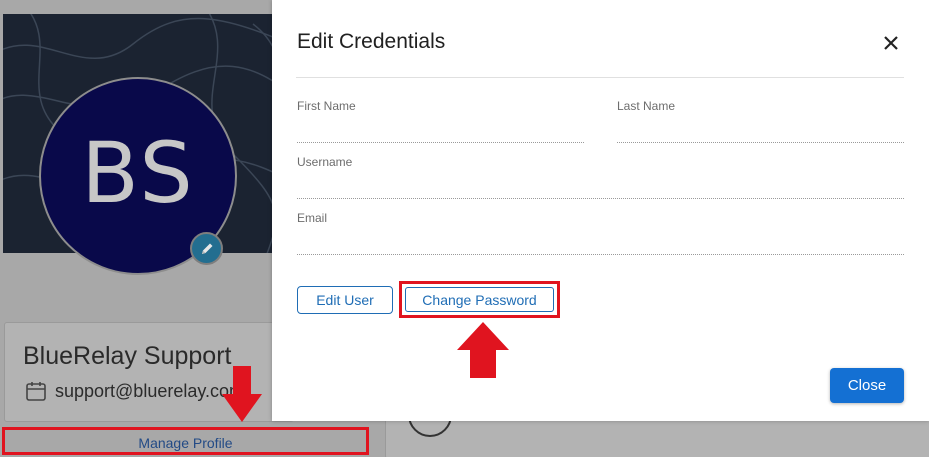 This screenshot has width=929, height=457. I want to click on title-divider, so click(600, 77).